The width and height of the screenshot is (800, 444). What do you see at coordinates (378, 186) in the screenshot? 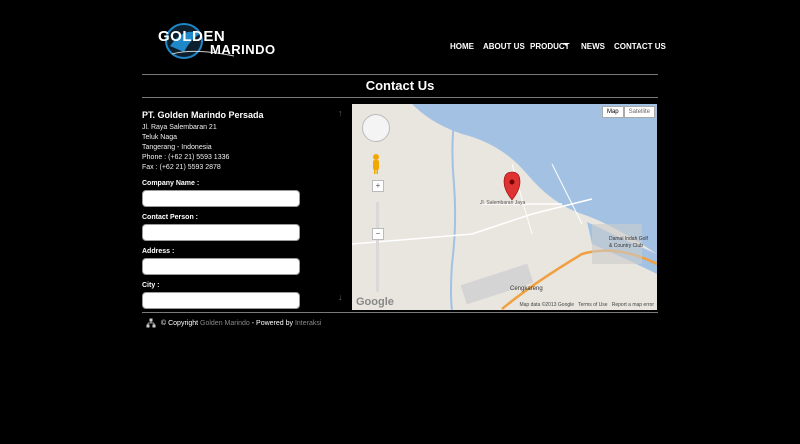
I see `zoom-in-icon: +` at bounding box center [378, 186].